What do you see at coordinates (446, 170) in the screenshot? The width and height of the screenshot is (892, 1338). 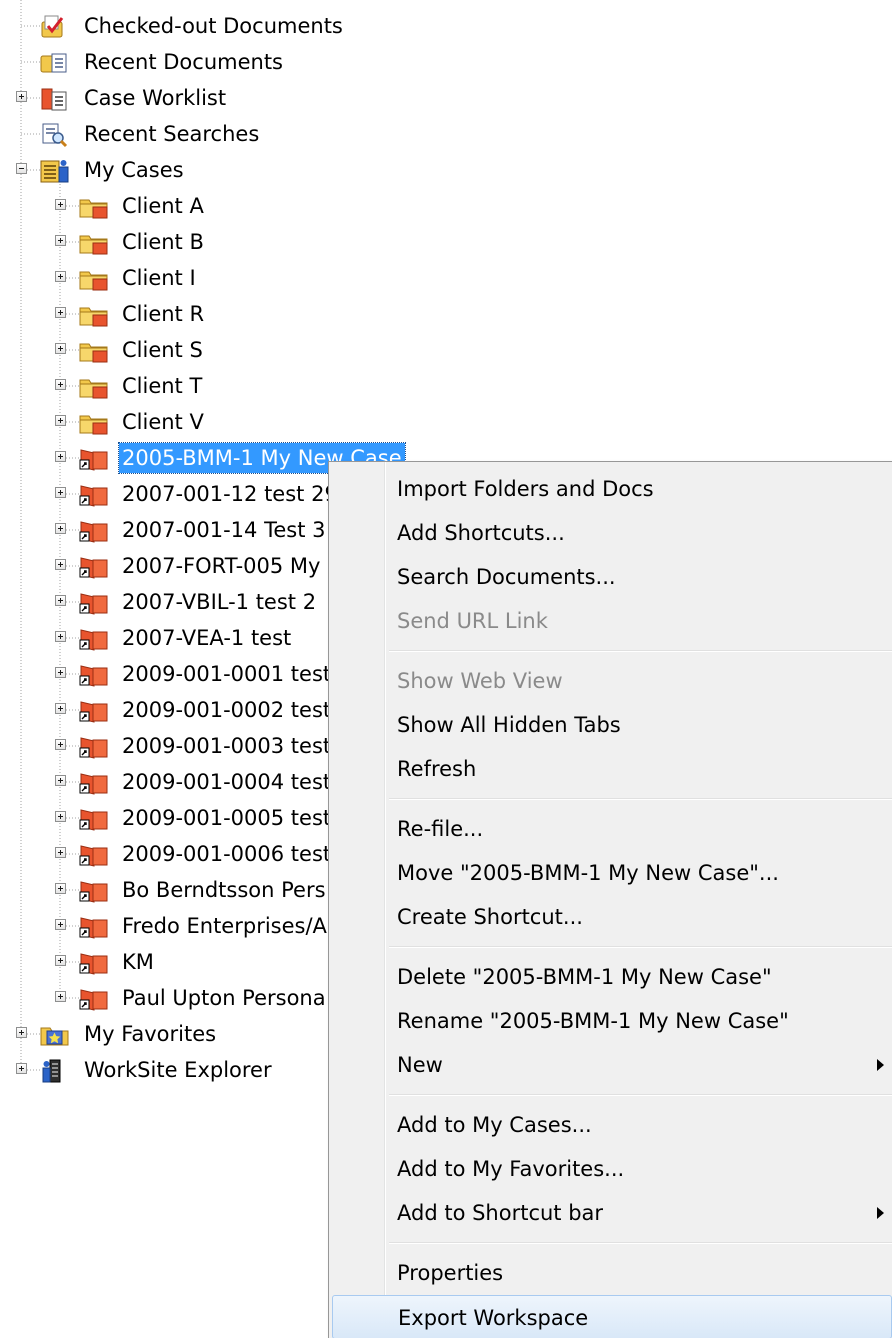 I see `tree-node: My Cases` at bounding box center [446, 170].